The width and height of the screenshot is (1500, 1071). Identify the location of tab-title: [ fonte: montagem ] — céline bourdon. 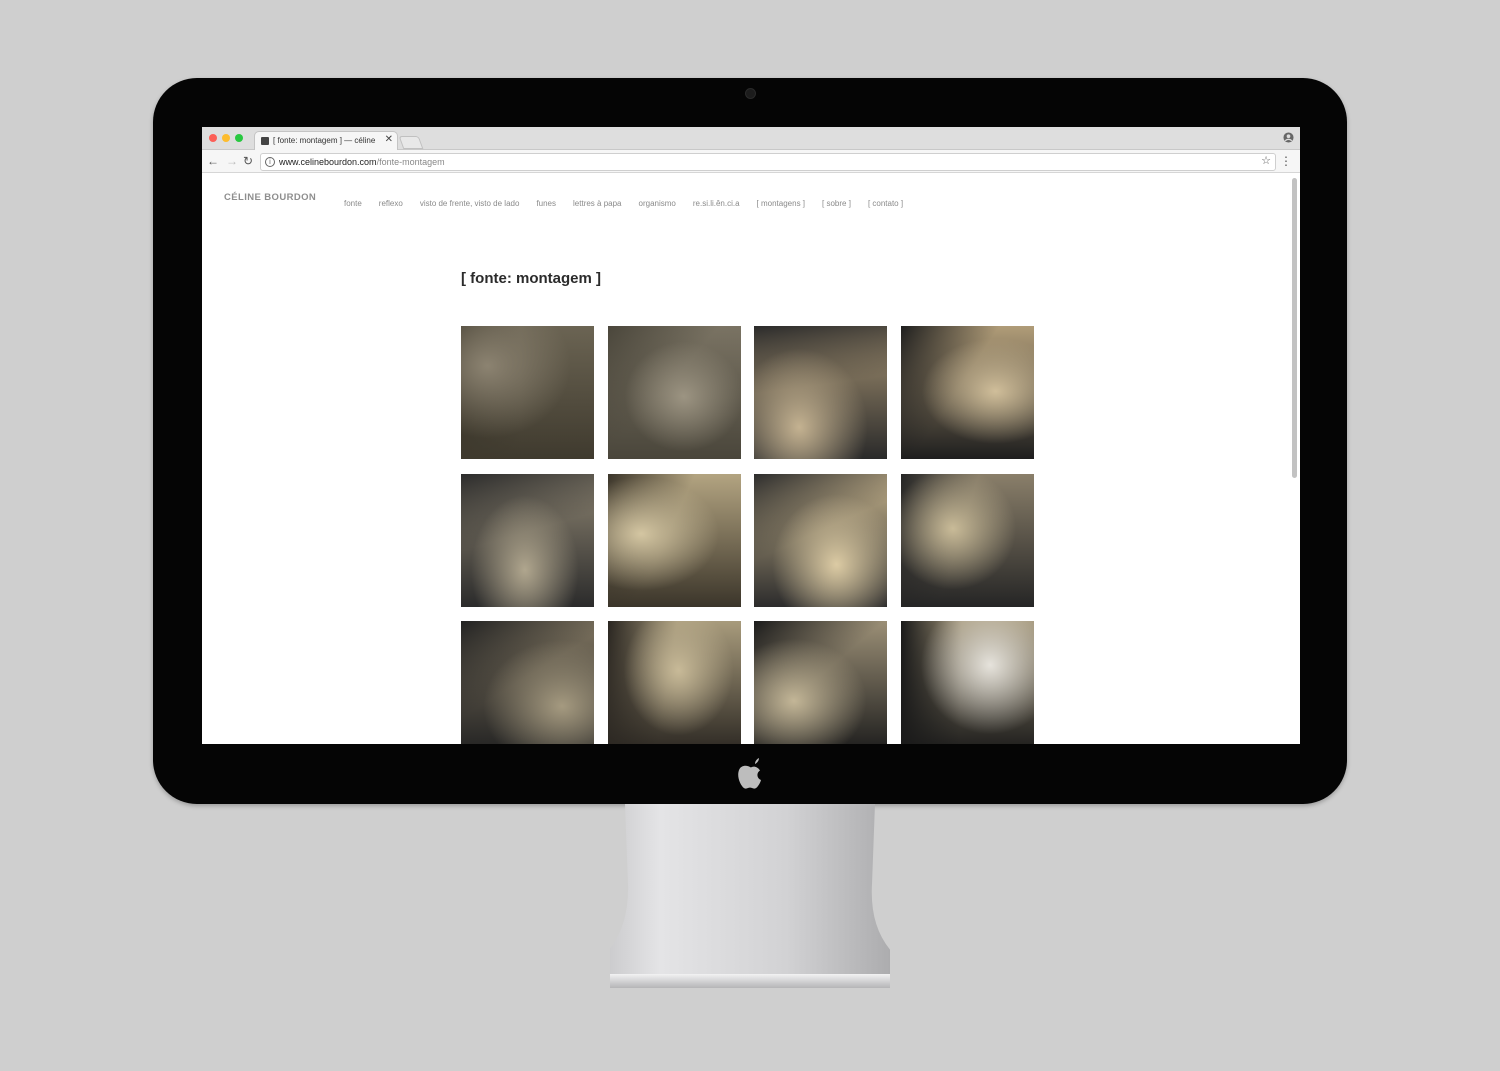
(325, 140).